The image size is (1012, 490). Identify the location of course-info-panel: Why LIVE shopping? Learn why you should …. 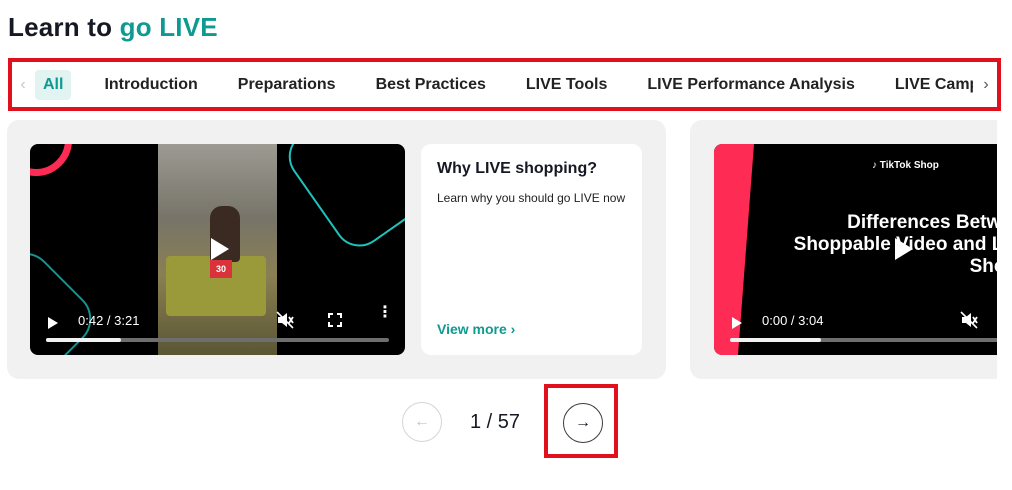
(531, 249).